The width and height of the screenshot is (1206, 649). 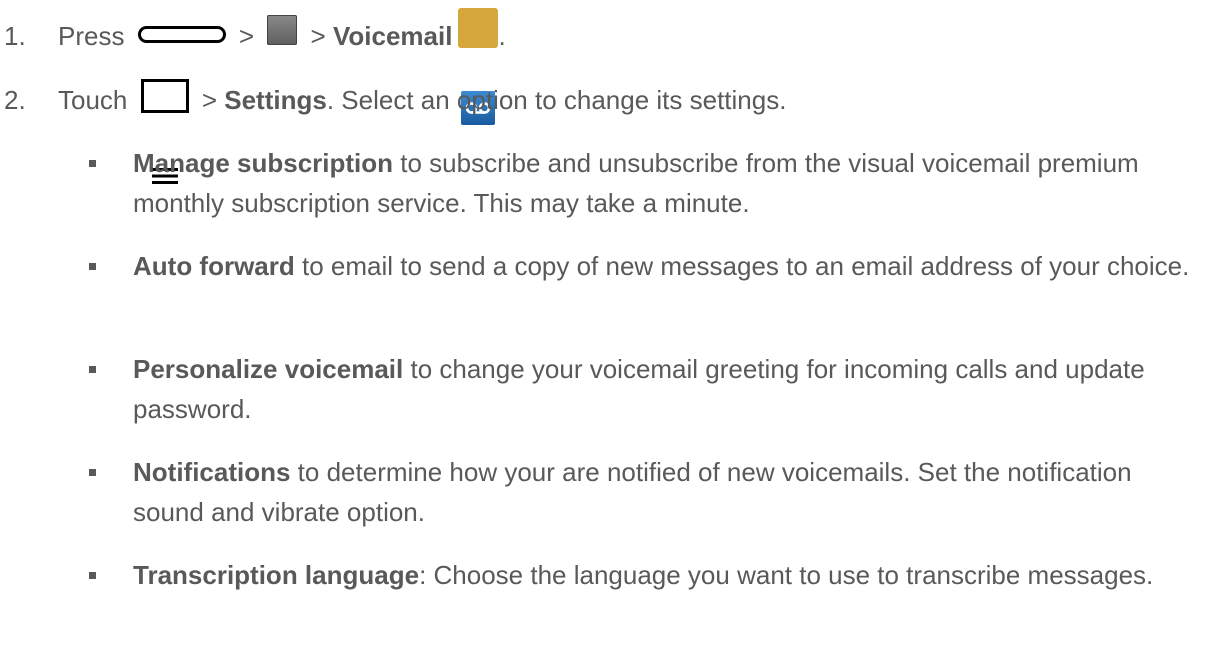 What do you see at coordinates (392, 36) in the screenshot?
I see `voicemail-label: Voicemail` at bounding box center [392, 36].